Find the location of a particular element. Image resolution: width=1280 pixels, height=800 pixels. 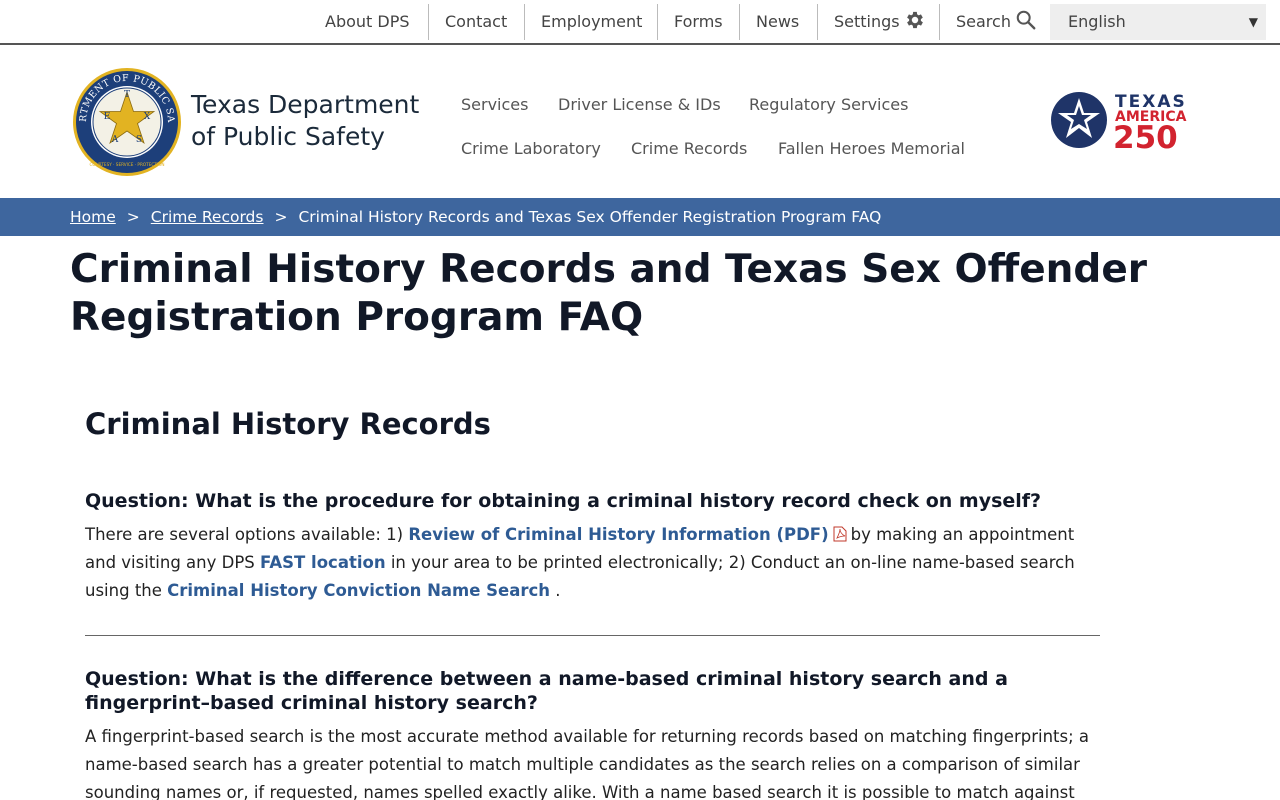

search-button: Search is located at coordinates (996, 22).